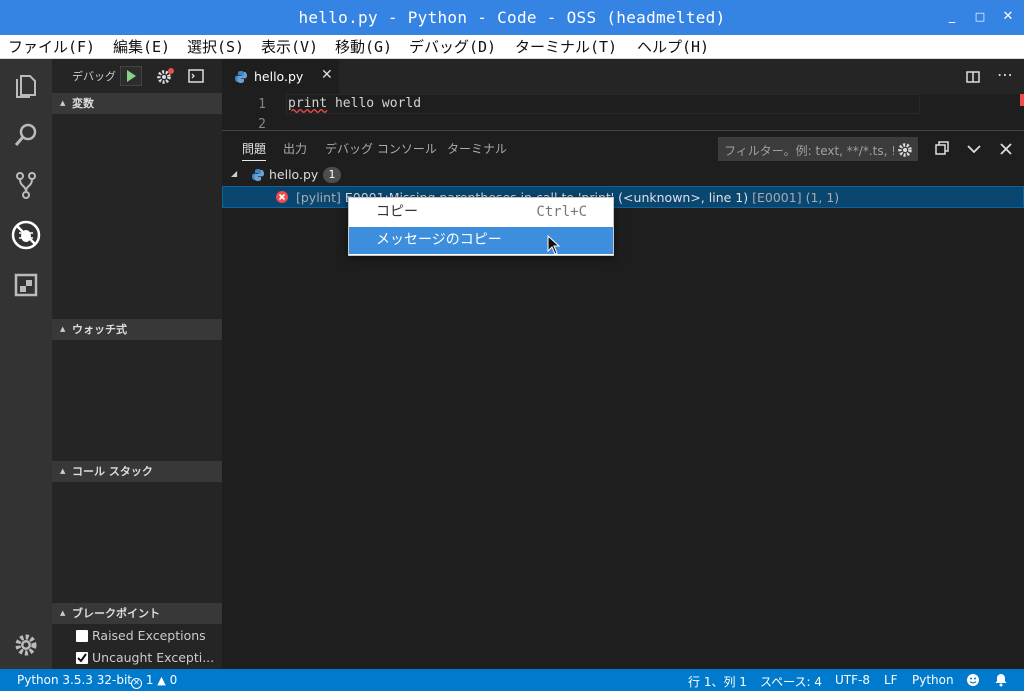 This screenshot has height=691, width=1024. What do you see at coordinates (161, 680) in the screenshot?
I see `warning-icon: ▲` at bounding box center [161, 680].